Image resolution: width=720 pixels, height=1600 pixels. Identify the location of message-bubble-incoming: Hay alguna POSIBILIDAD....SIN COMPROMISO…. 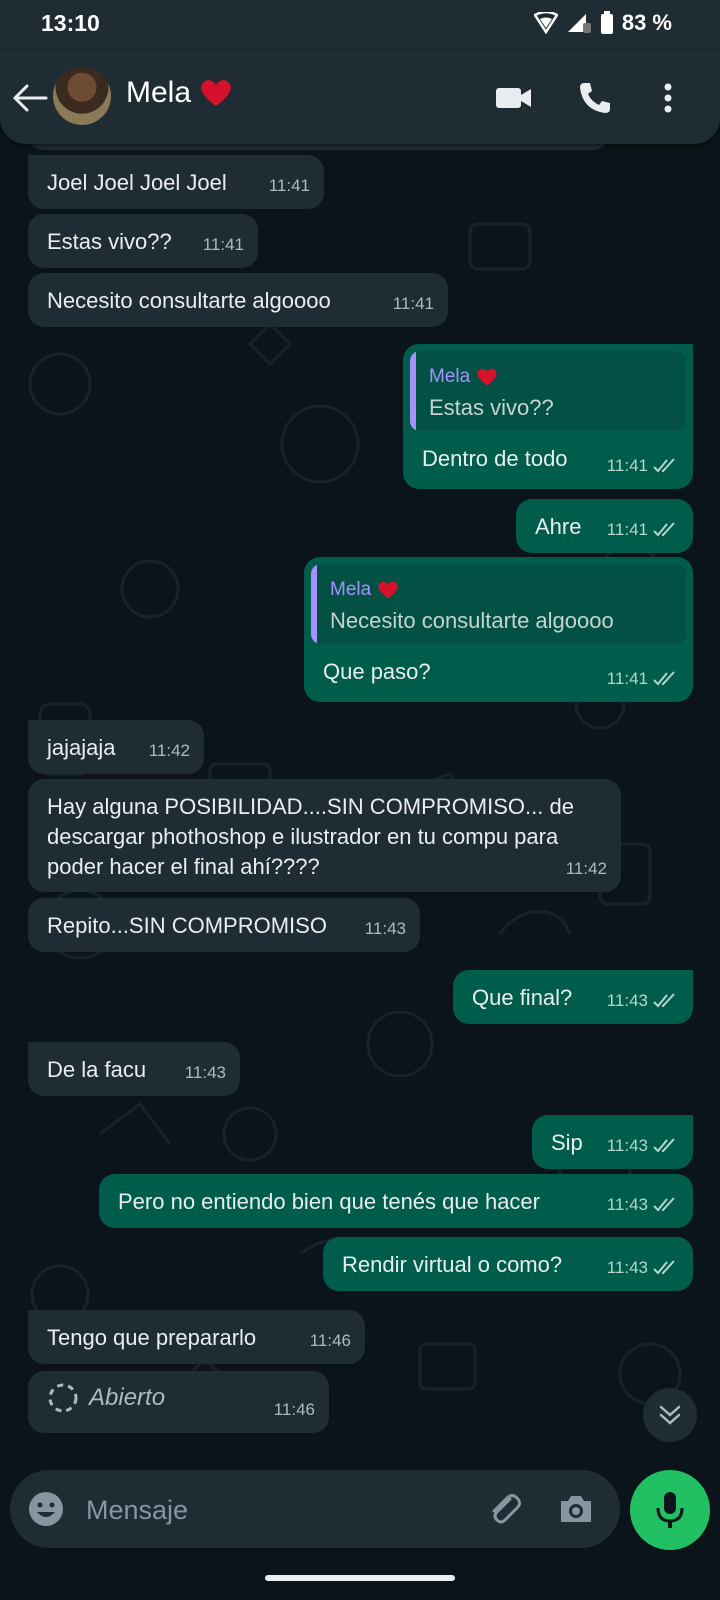
(324, 835).